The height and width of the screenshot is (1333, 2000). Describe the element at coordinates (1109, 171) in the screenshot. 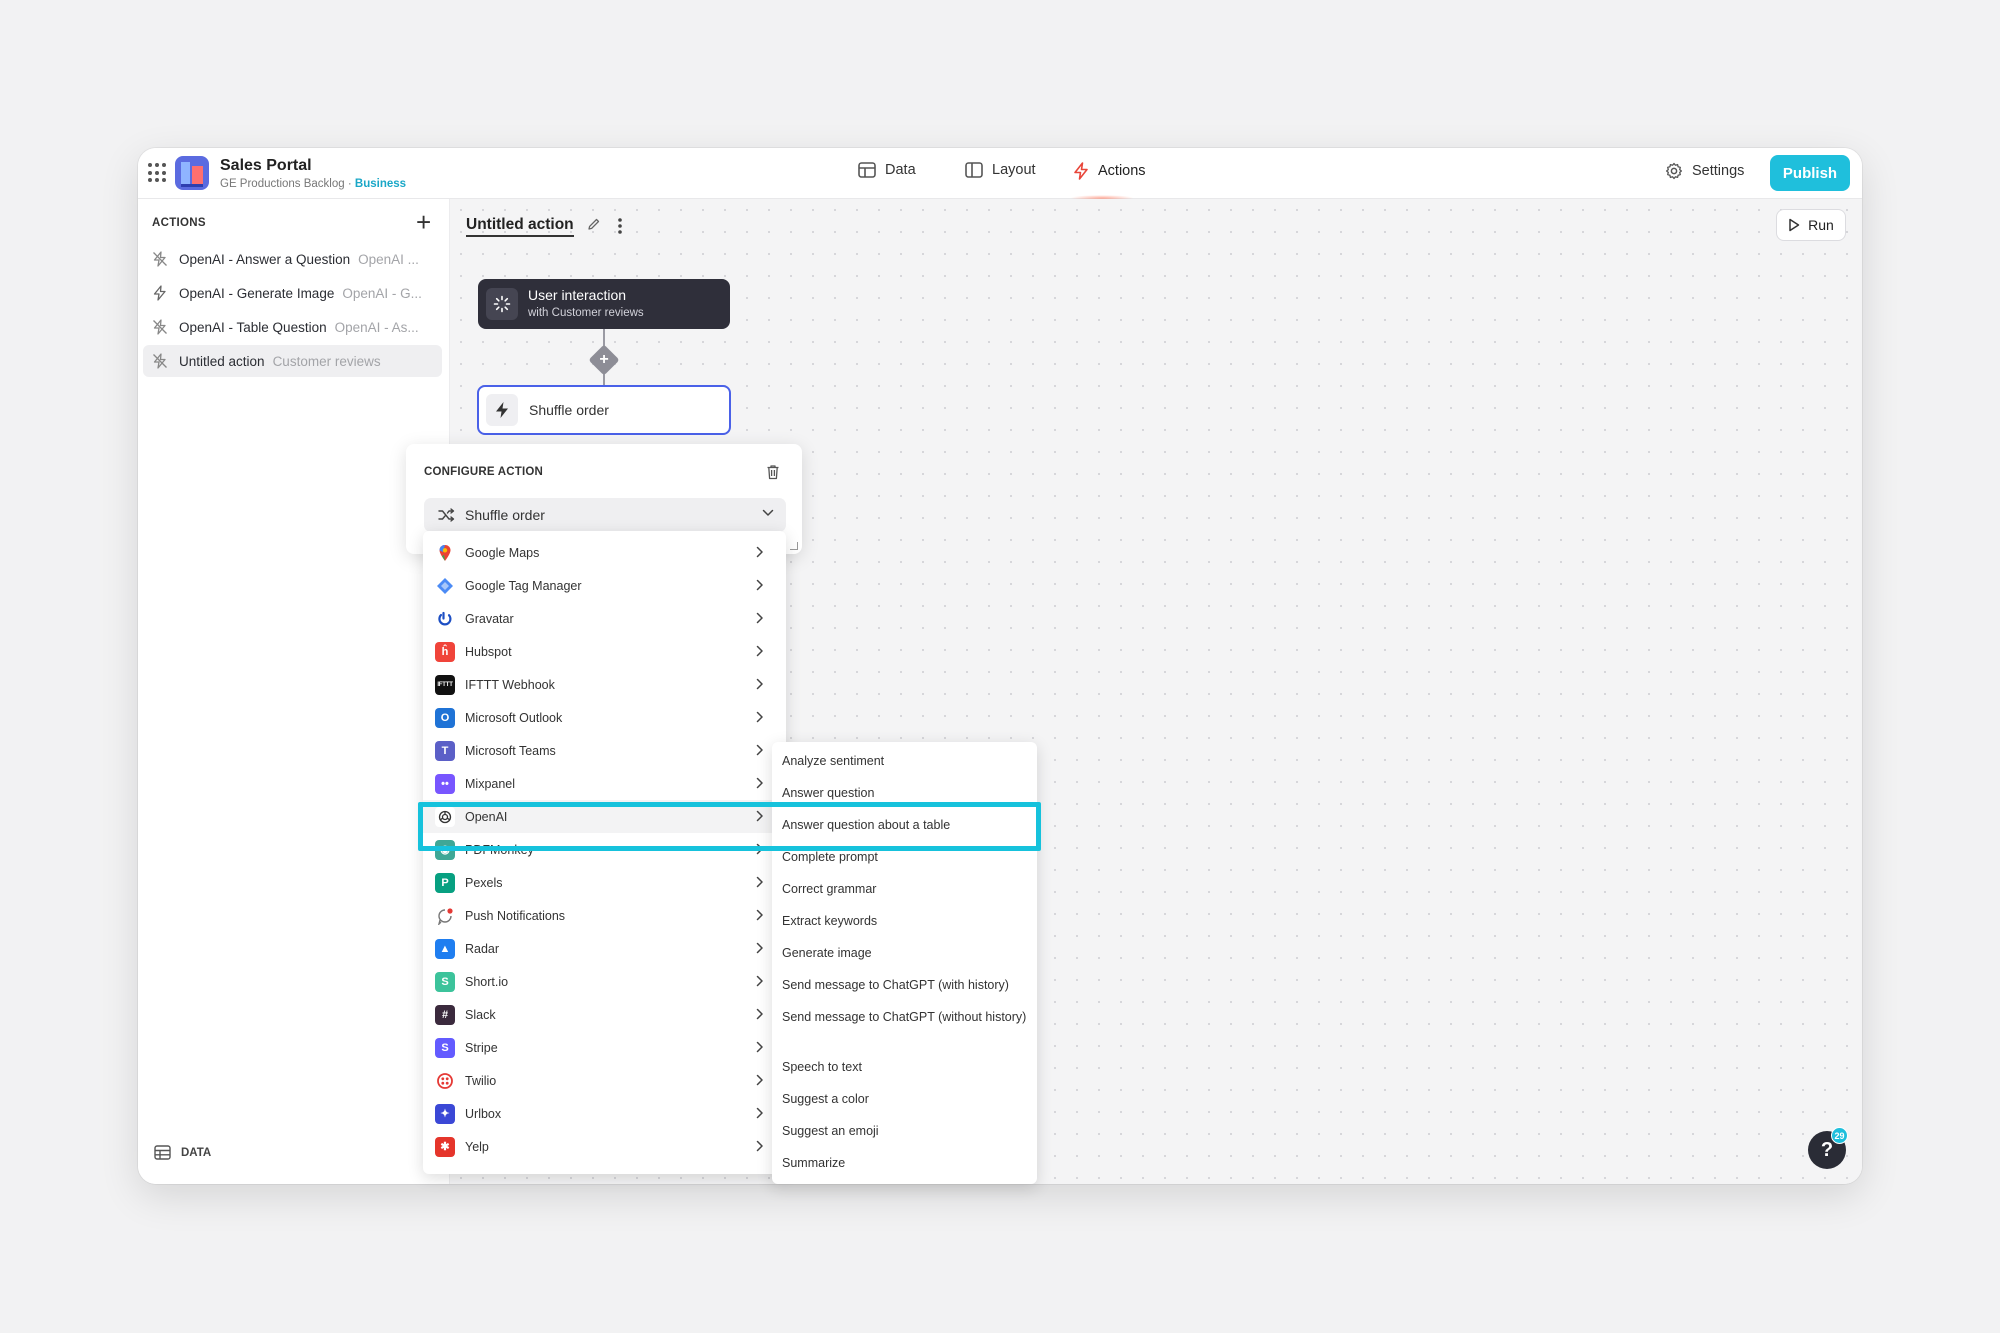

I see `tab-actions: Actions` at that location.